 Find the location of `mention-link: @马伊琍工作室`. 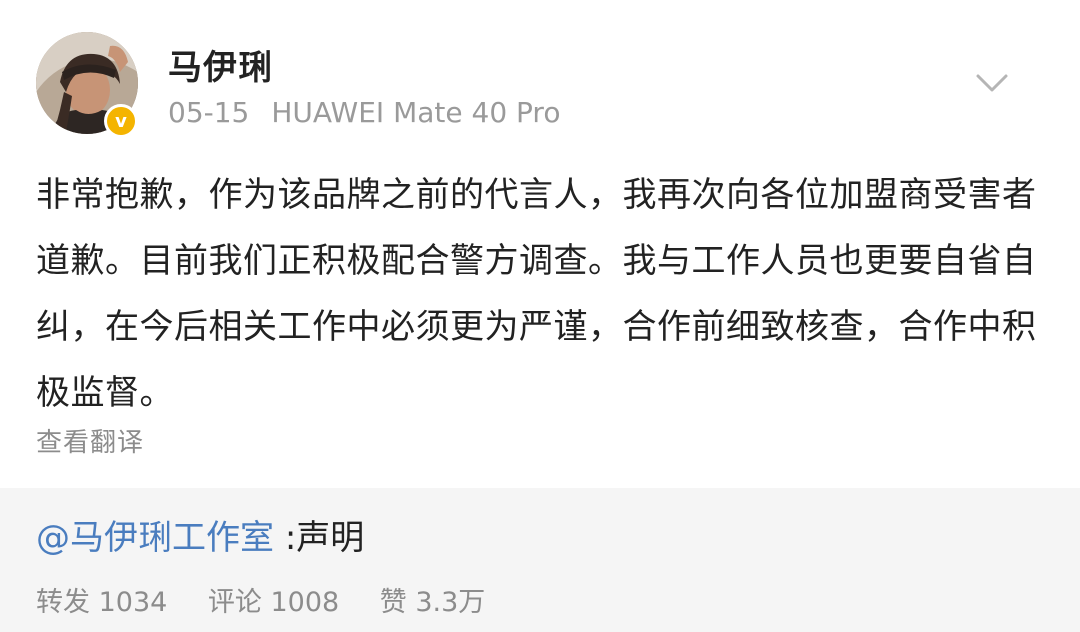

mention-link: @马伊琍工作室 is located at coordinates (155, 538).